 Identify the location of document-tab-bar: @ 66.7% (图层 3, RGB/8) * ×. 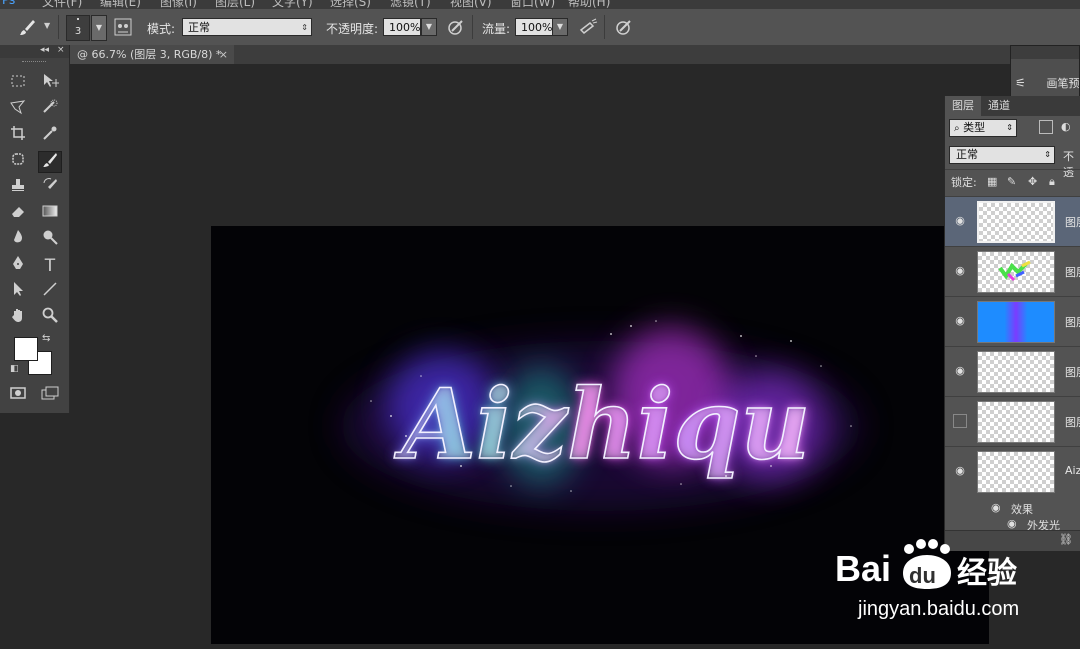
(574, 54).